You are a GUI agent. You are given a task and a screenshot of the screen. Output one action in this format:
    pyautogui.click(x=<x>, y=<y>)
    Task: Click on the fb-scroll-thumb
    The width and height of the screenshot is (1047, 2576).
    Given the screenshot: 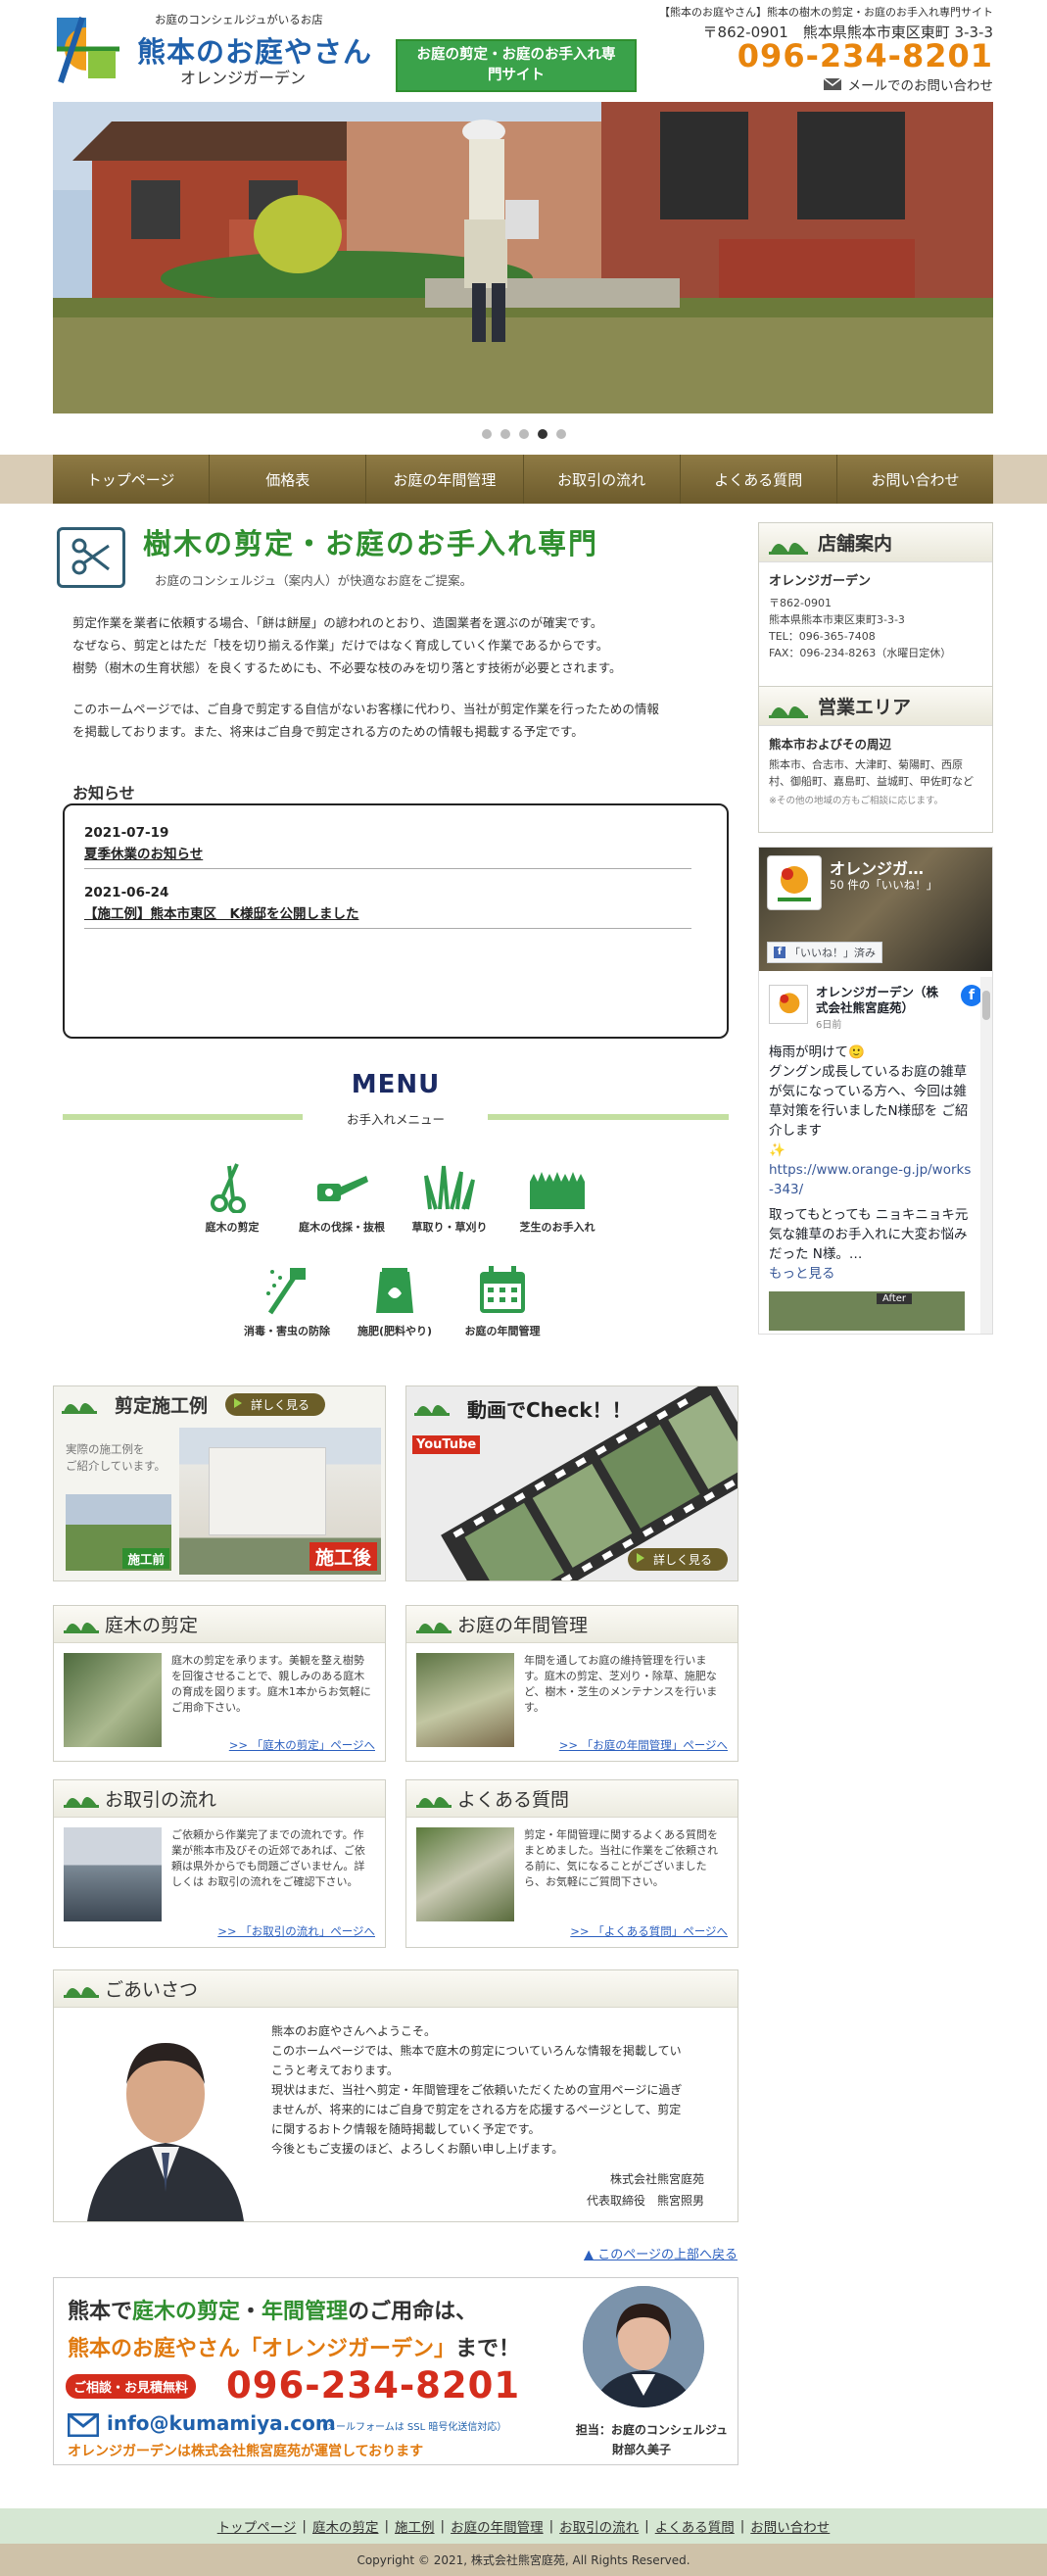 What is the action you would take?
    pyautogui.click(x=986, y=1005)
    